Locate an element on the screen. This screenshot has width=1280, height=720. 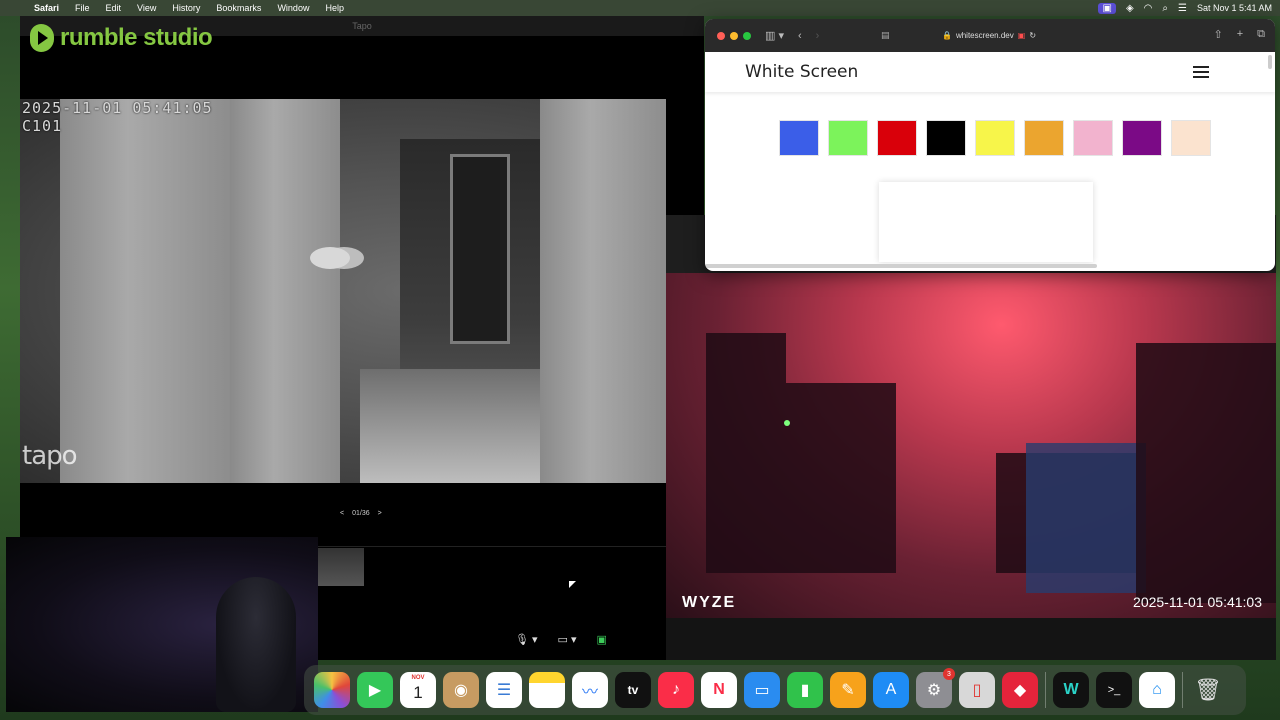
reload-icon: ↻ is located at coordinates (1032, 35).